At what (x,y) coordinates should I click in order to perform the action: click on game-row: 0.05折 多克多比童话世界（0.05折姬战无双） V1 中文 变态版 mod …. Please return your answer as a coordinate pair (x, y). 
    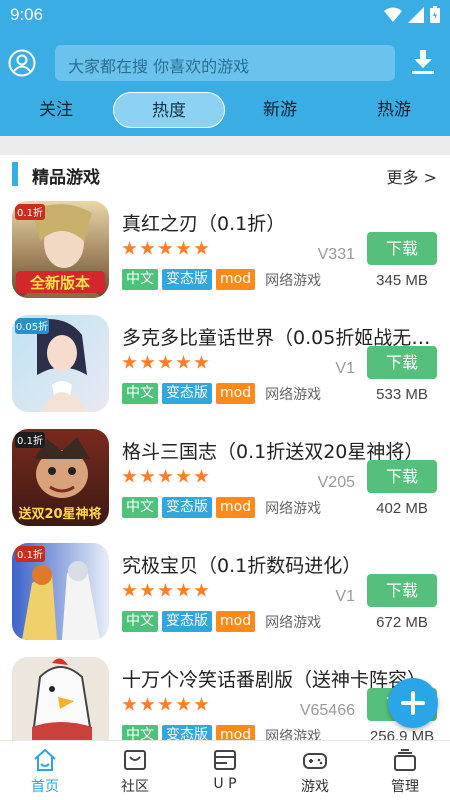
    Looking at the image, I should click on (225, 372).